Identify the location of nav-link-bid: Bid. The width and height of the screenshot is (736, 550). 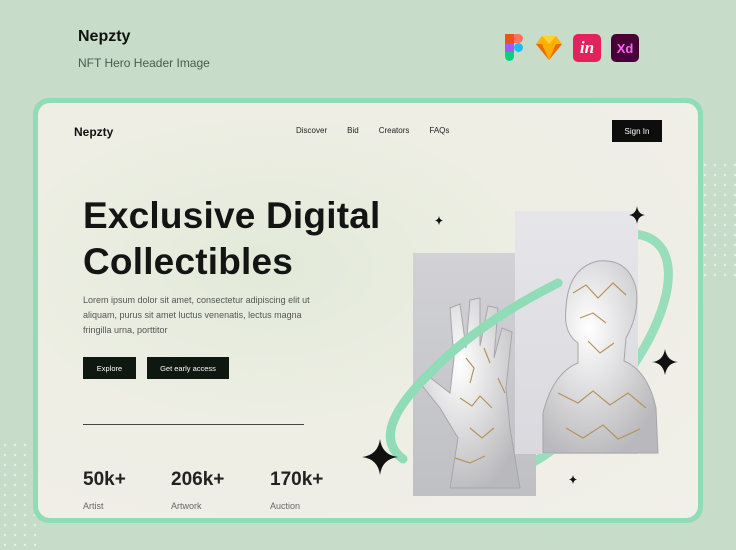
(353, 130).